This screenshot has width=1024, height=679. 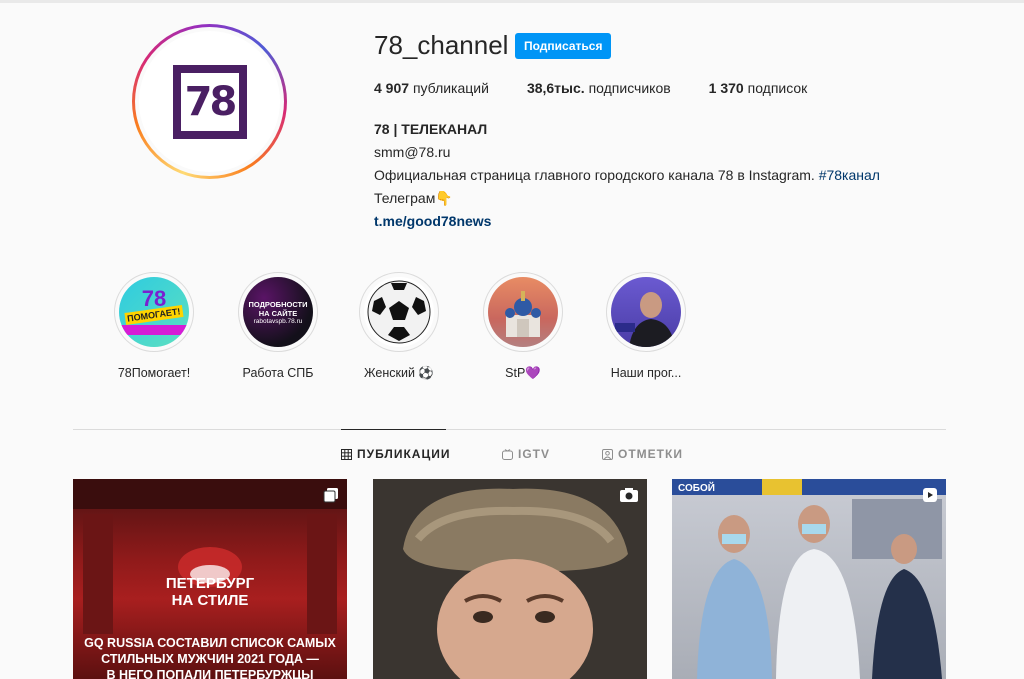 I want to click on highlight-78-helps: 78 ПОМОГАЕТ! 78Помогает!, so click(x=154, y=326).